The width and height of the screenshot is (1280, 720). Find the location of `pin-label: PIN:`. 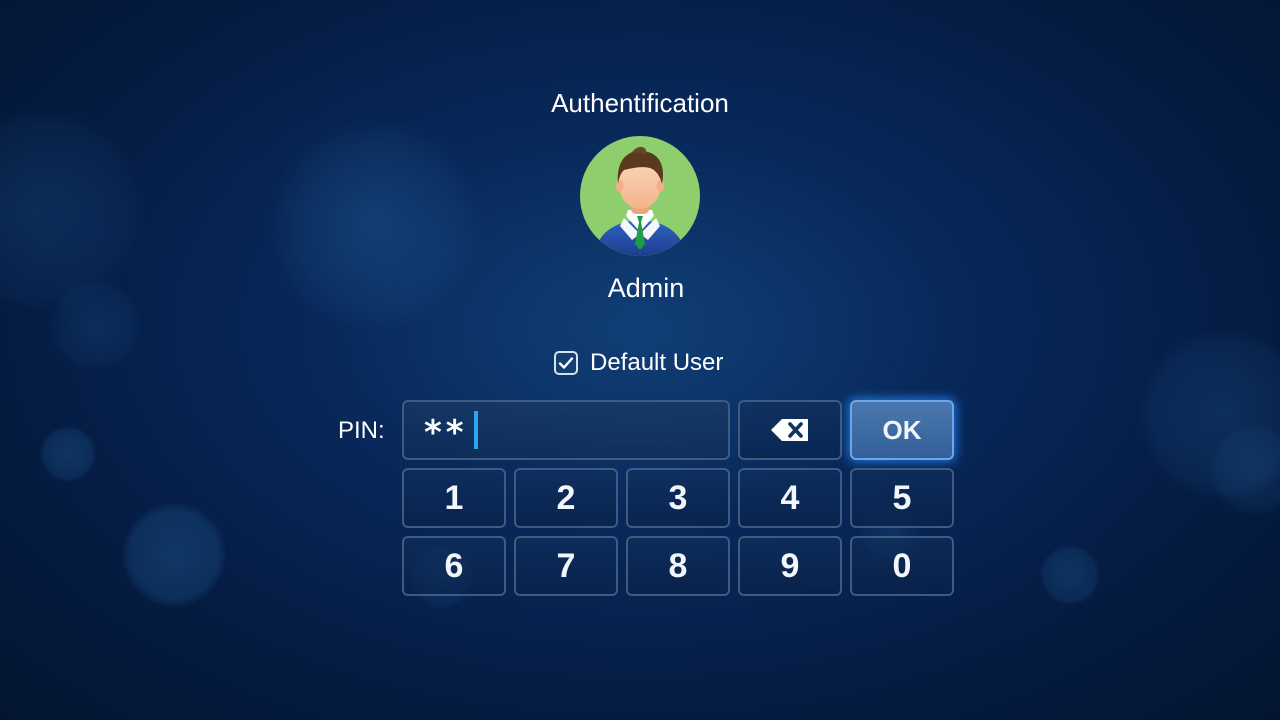

pin-label: PIN: is located at coordinates (361, 430).